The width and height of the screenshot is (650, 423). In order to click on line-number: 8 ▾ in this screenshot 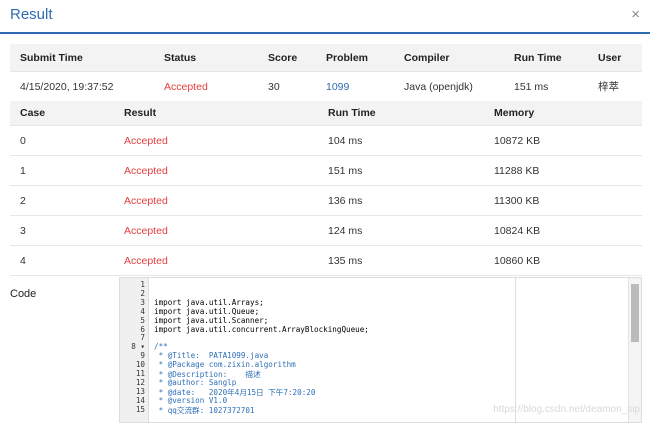, I will do `click(138, 347)`.